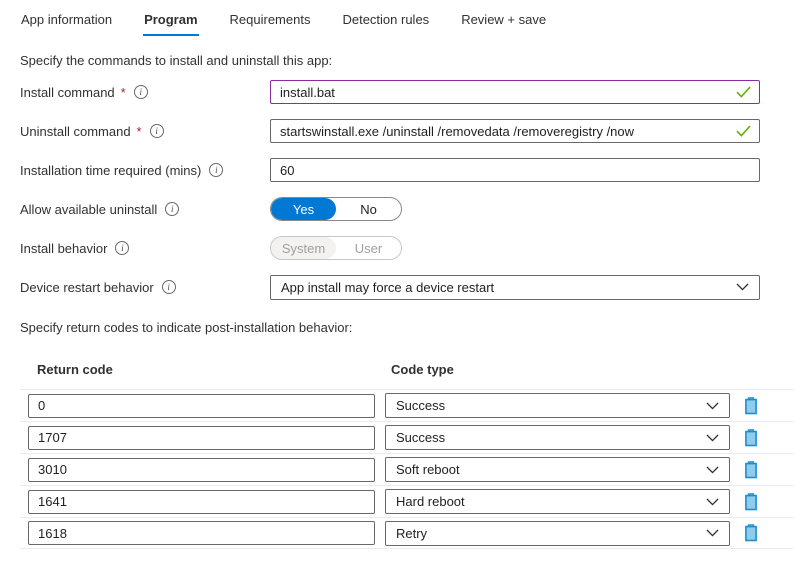 This screenshot has height=561, width=795. I want to click on install-behavior-toggle: System User, so click(336, 248).